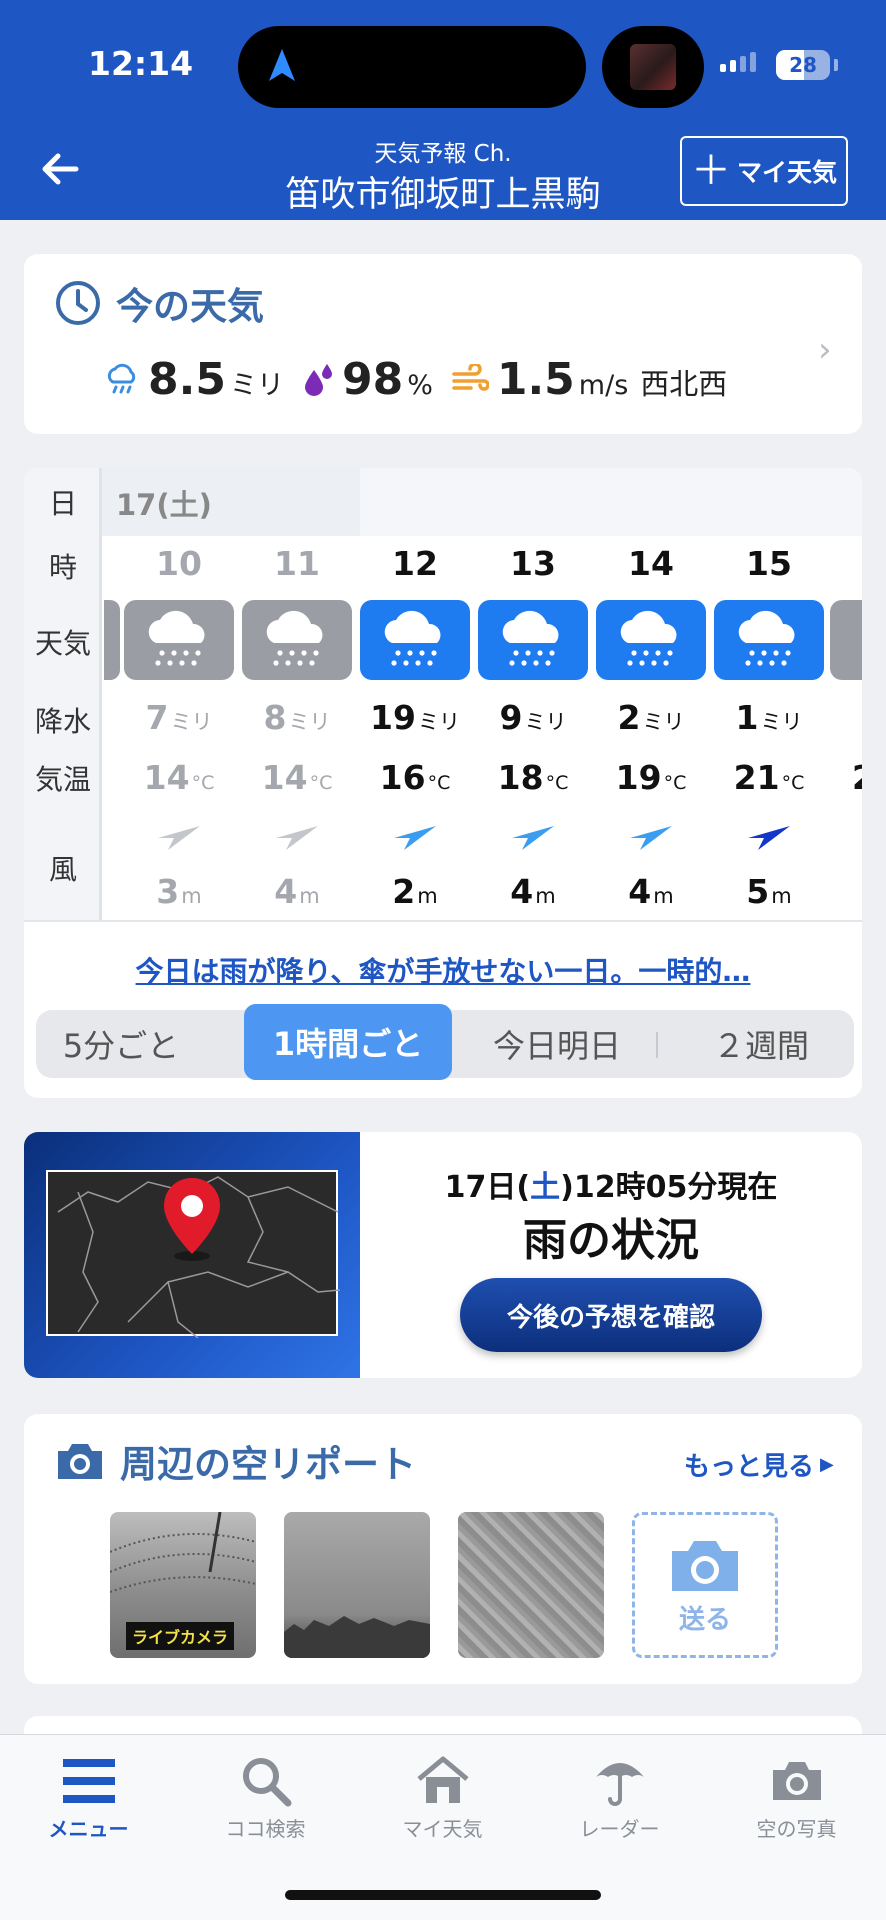 The width and height of the screenshot is (886, 1920). What do you see at coordinates (265, 1795) in the screenshot?
I see `tab-search: ココ検索` at bounding box center [265, 1795].